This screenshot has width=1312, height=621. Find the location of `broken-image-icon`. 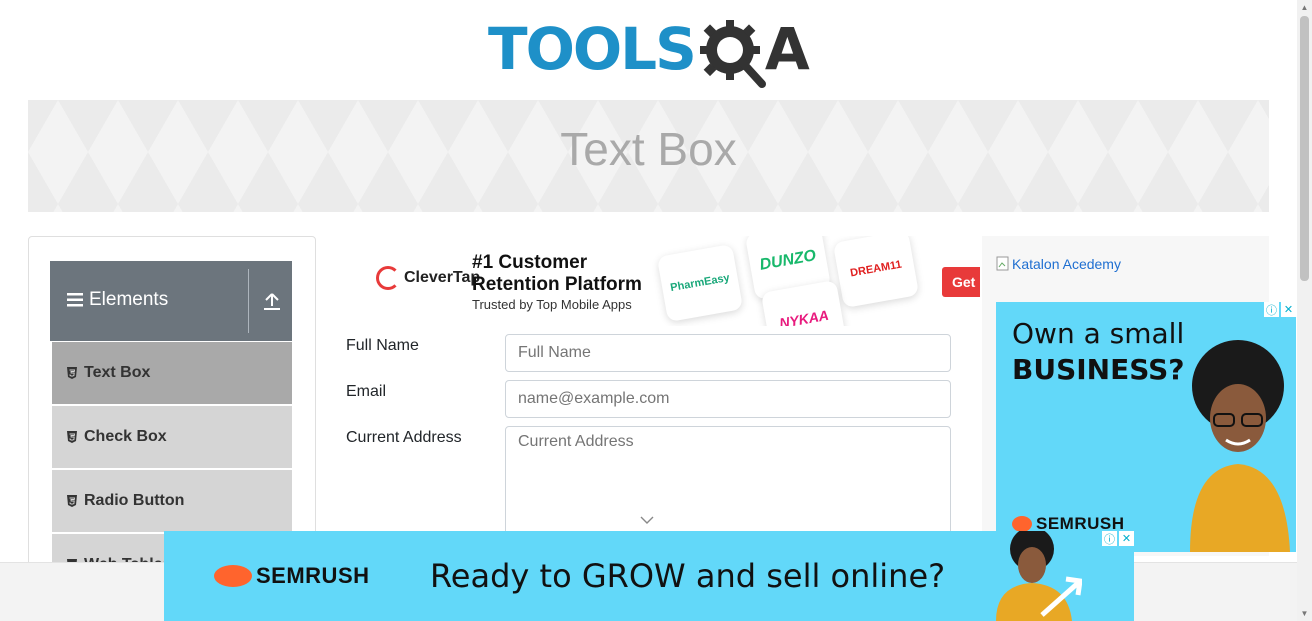

broken-image-icon is located at coordinates (1002, 263).